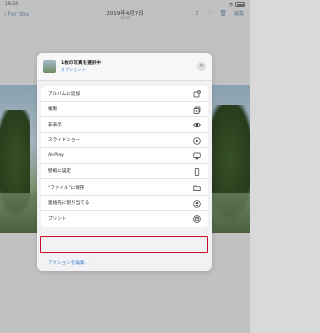 This screenshot has height=333, width=320. What do you see at coordinates (53, 109) in the screenshot?
I see `action-label: 複製` at bounding box center [53, 109].